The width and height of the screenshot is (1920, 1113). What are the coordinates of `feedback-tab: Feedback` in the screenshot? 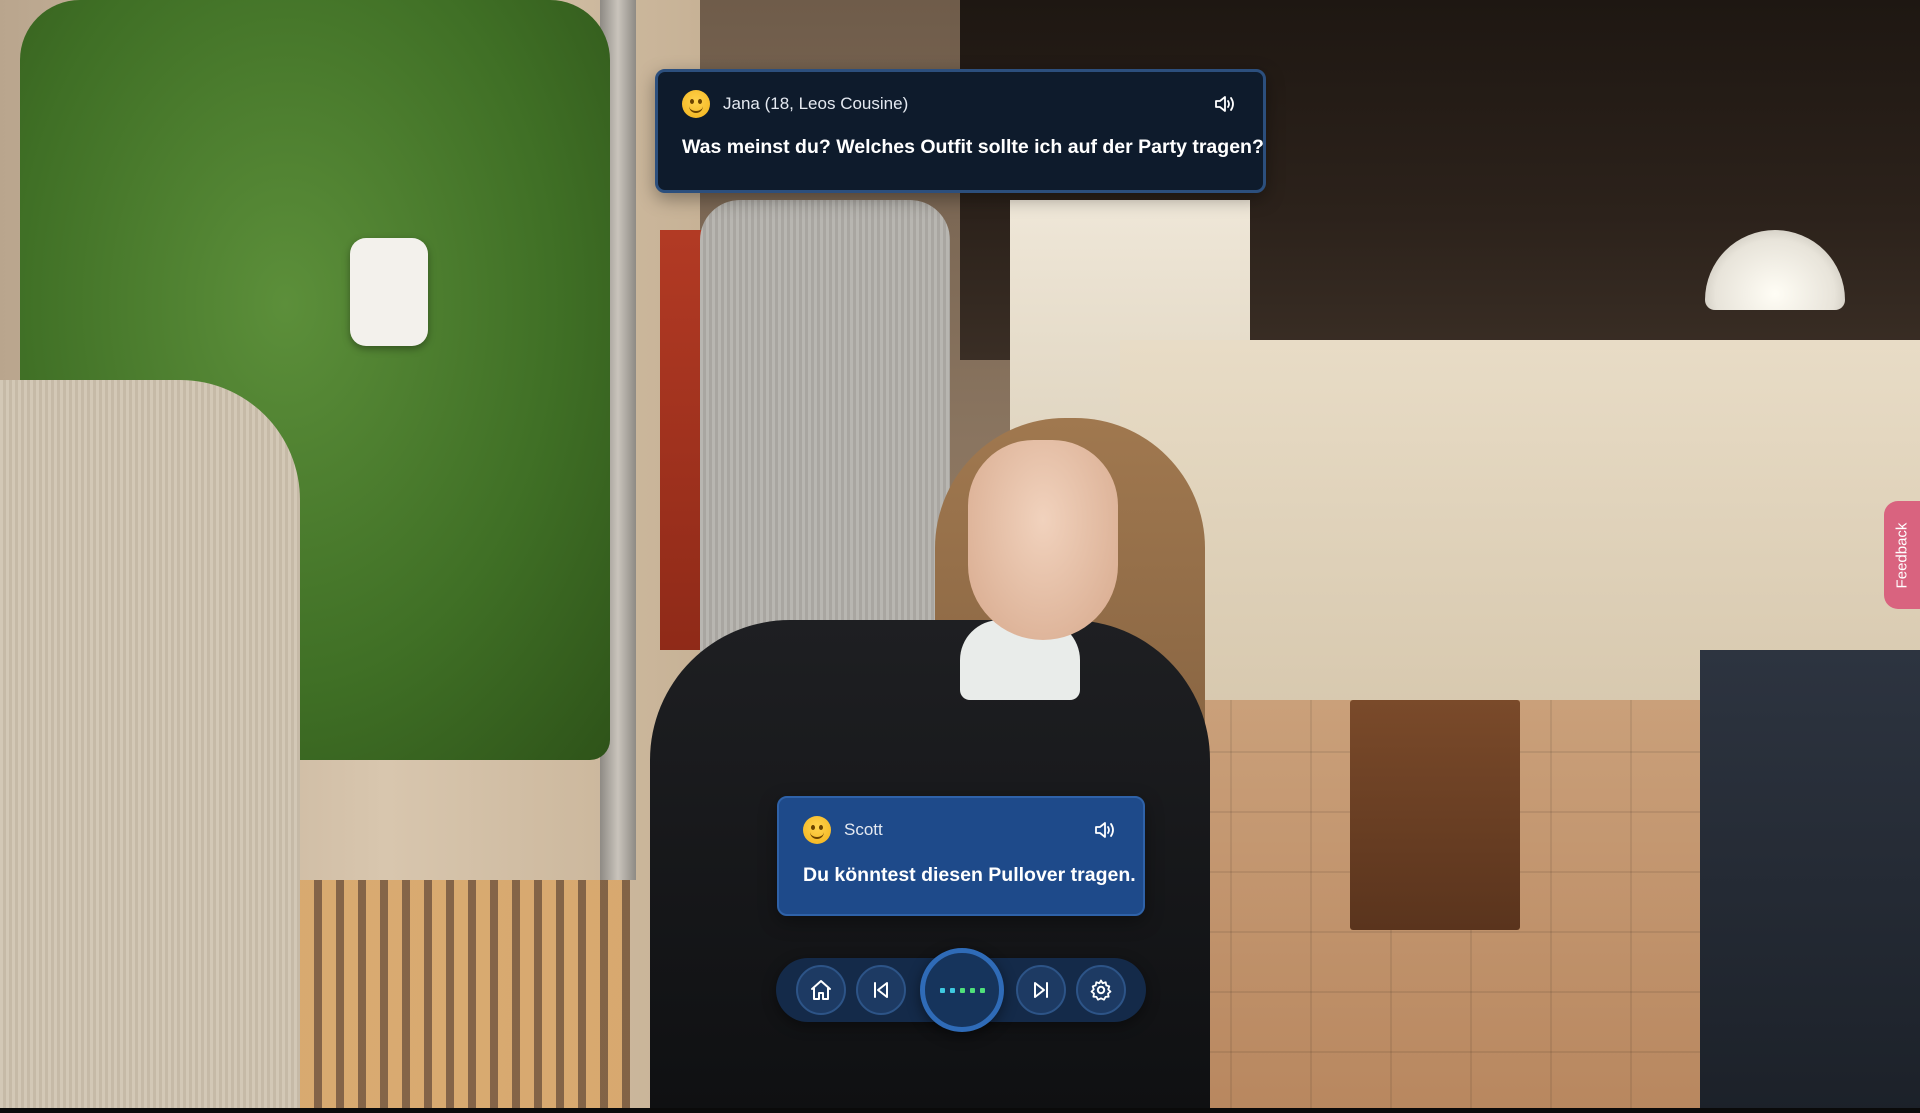 It's located at (1902, 555).